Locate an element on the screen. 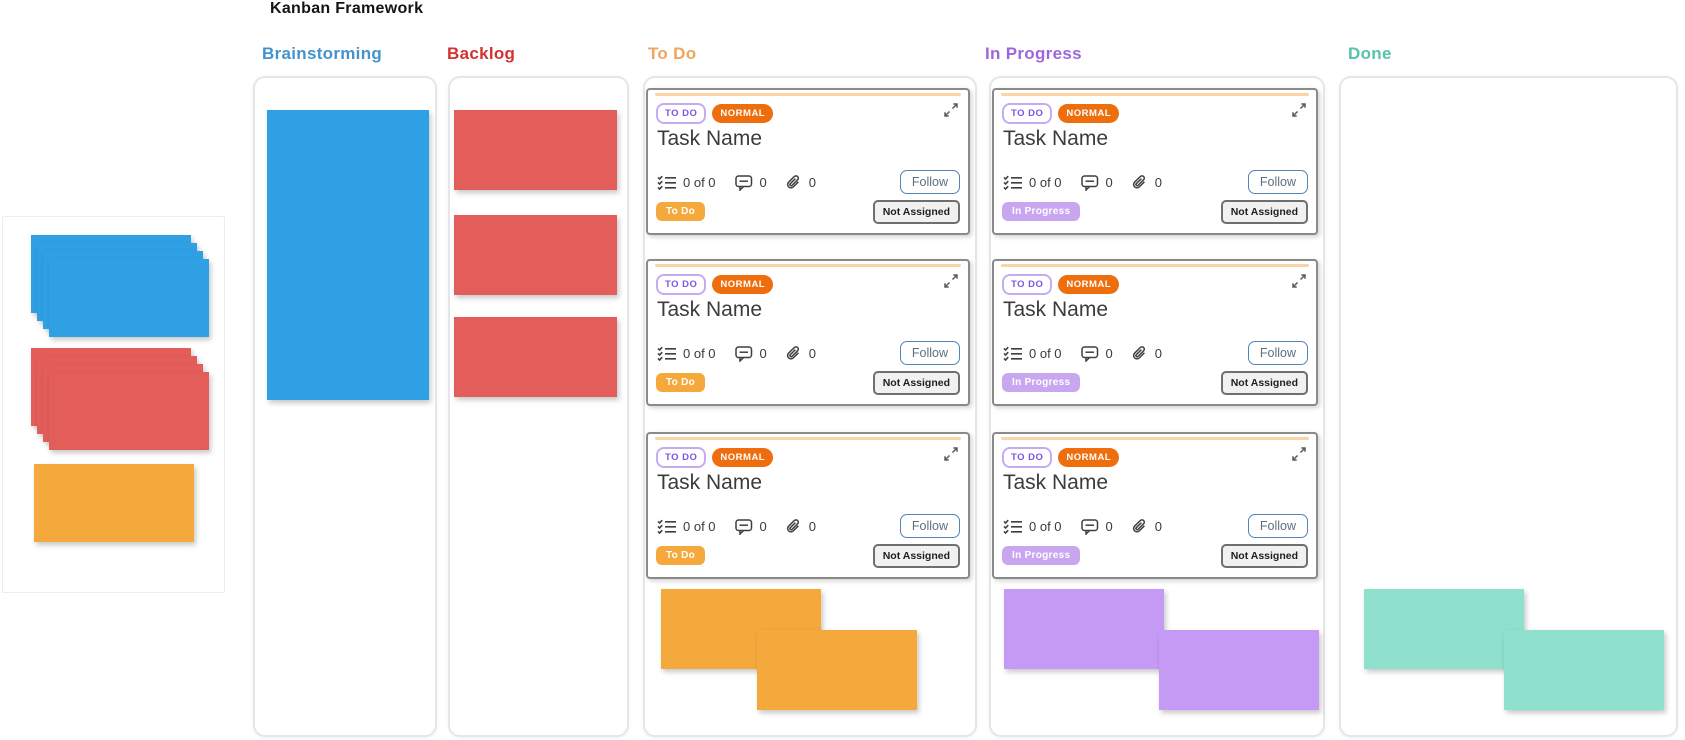 Image resolution: width=1685 pixels, height=740 pixels. todo-orange-sticky-note is located at coordinates (837, 670).